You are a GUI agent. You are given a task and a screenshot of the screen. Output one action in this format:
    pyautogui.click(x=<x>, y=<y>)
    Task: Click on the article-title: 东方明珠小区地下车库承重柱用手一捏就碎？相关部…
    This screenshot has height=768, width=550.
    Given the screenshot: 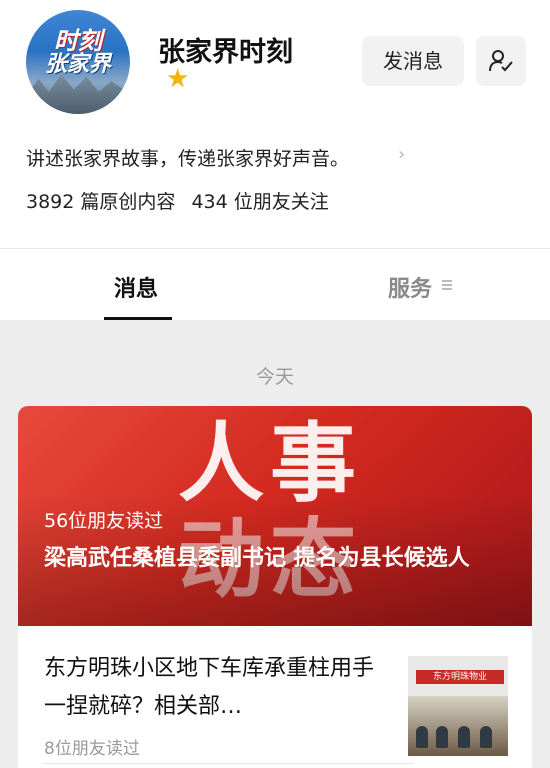 What is the action you would take?
    pyautogui.click(x=217, y=688)
    